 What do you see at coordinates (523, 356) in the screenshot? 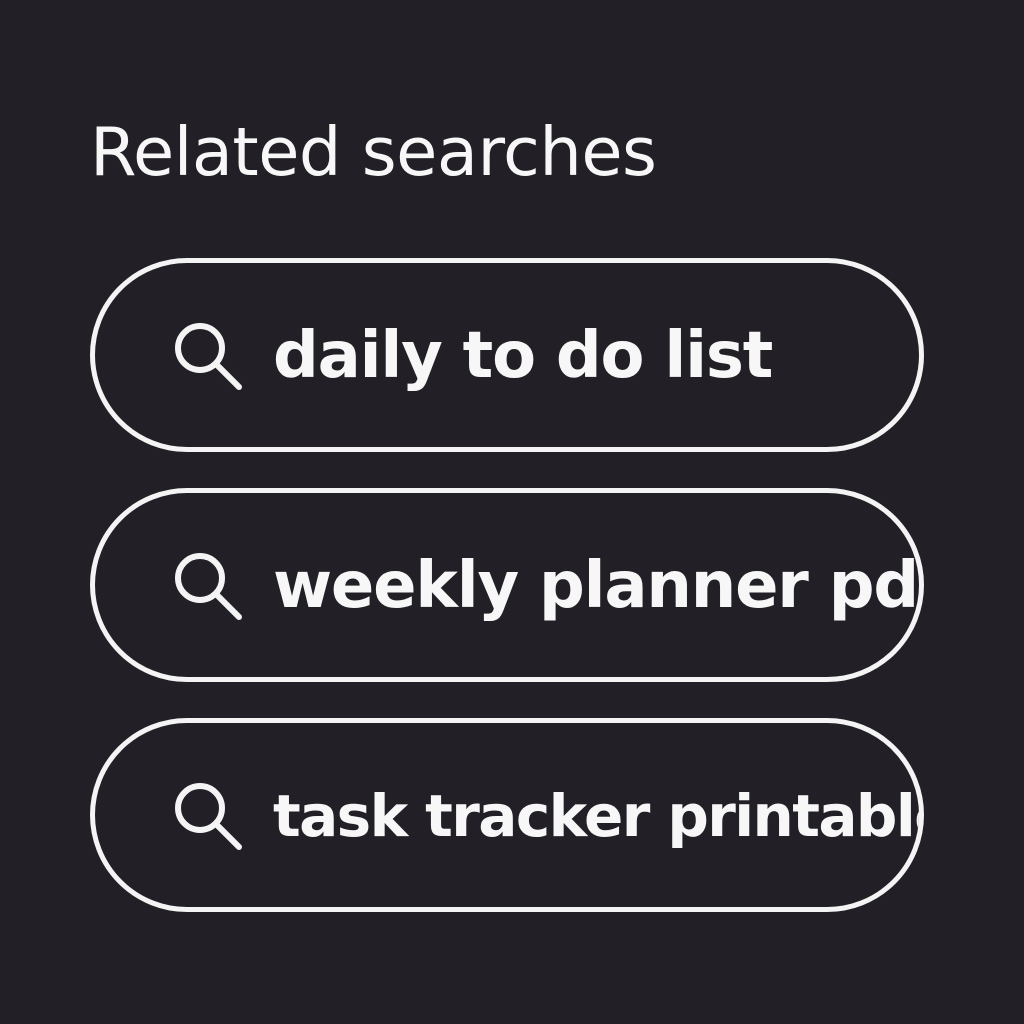
I see `related-search-label: daily to do list` at bounding box center [523, 356].